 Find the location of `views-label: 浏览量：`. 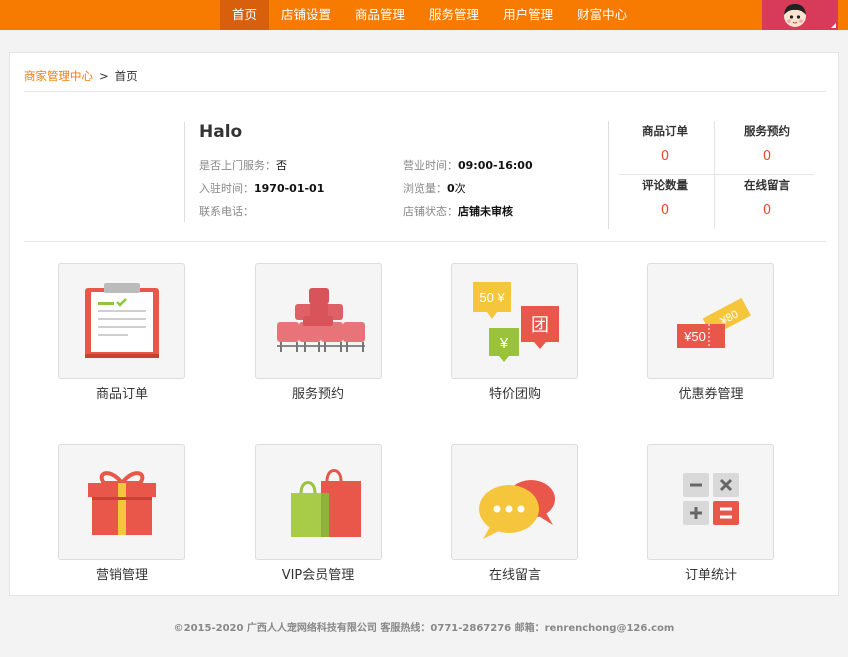

views-label: 浏览量： is located at coordinates (425, 188).